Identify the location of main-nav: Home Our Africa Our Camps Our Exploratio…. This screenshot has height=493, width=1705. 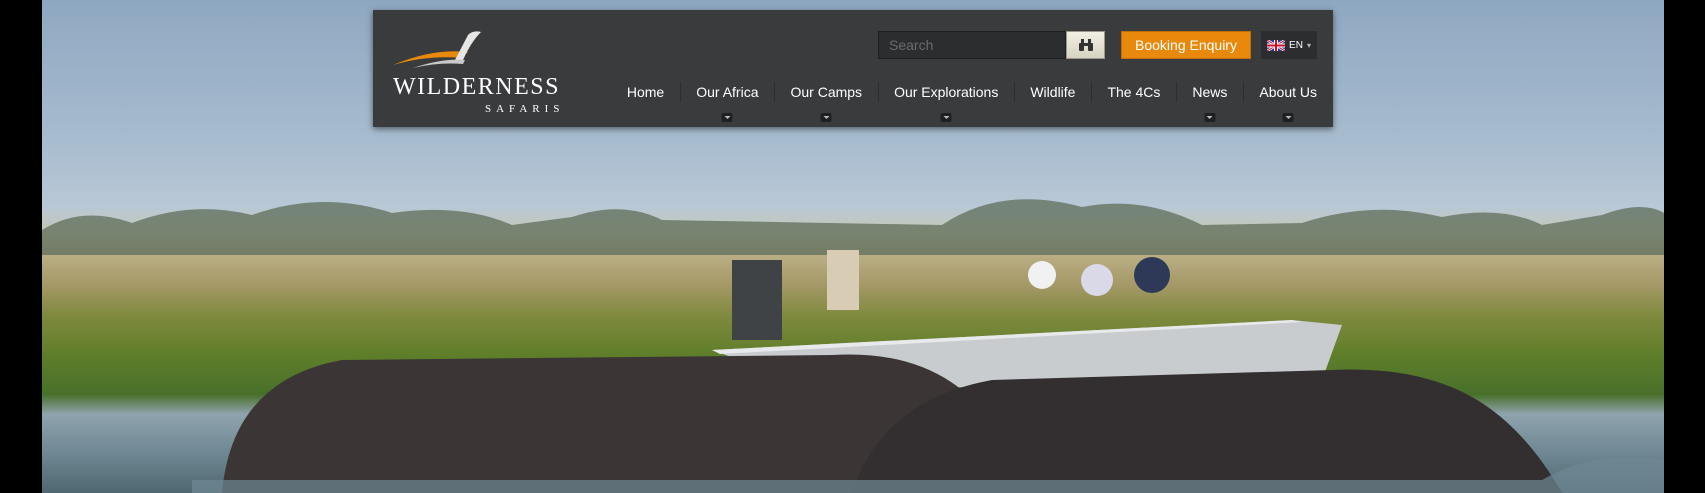
(972, 101).